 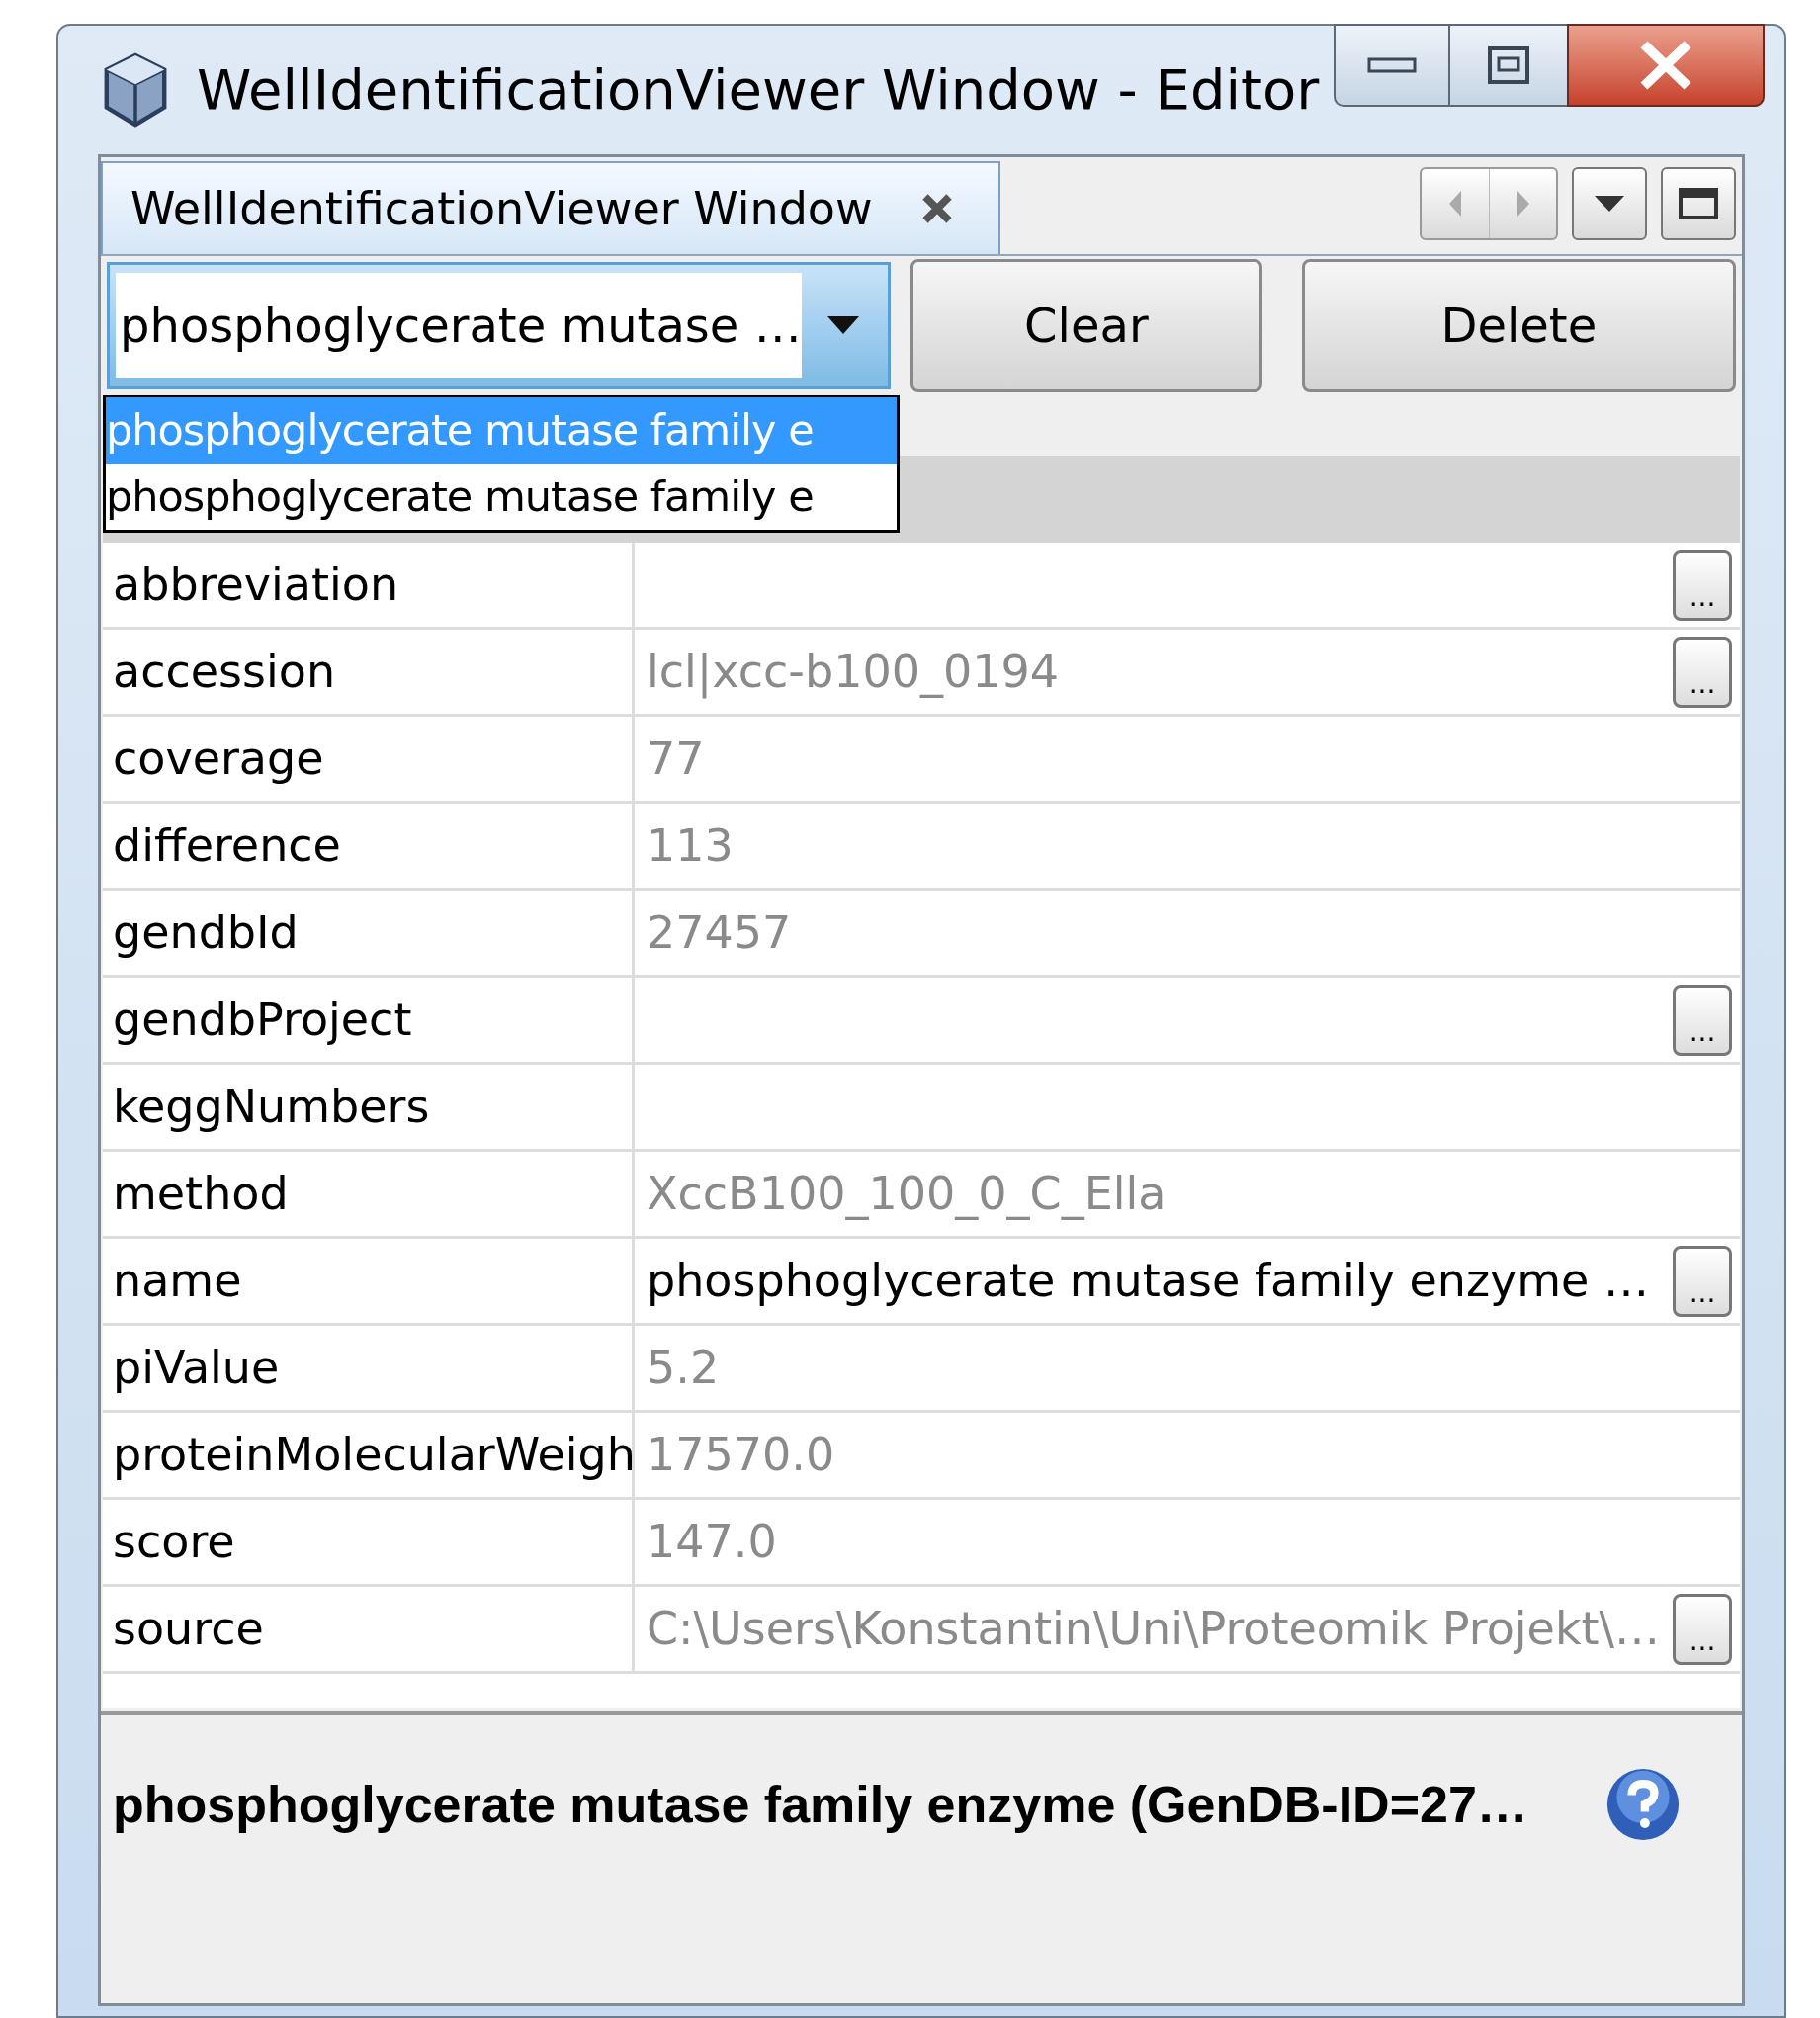 I want to click on property-value: 113, so click(x=690, y=846).